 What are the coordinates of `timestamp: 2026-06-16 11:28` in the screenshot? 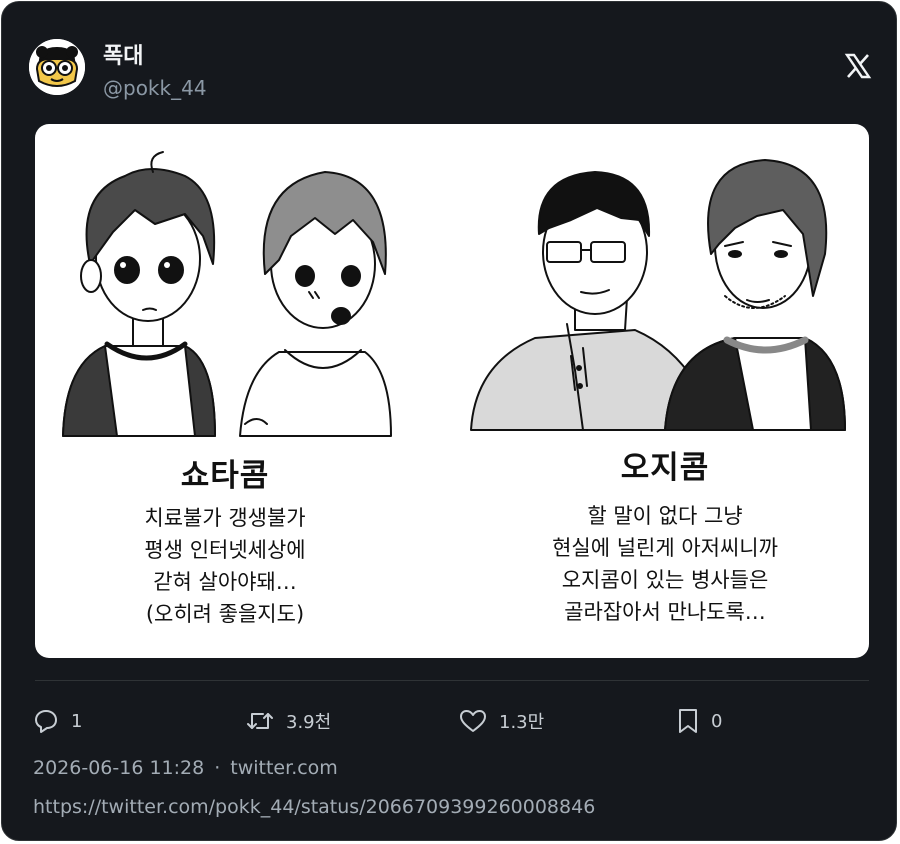 It's located at (118, 768).